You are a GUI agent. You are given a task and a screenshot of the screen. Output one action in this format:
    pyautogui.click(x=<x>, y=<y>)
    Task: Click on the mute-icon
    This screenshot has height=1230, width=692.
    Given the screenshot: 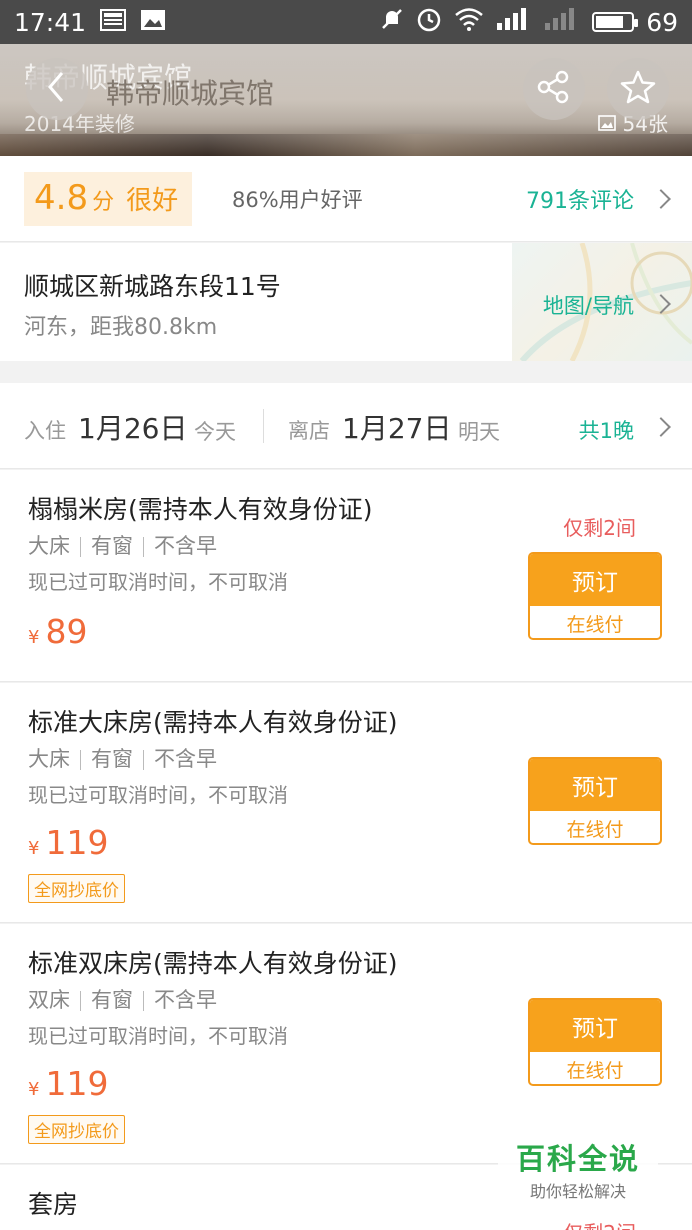 What is the action you would take?
    pyautogui.click(x=392, y=22)
    